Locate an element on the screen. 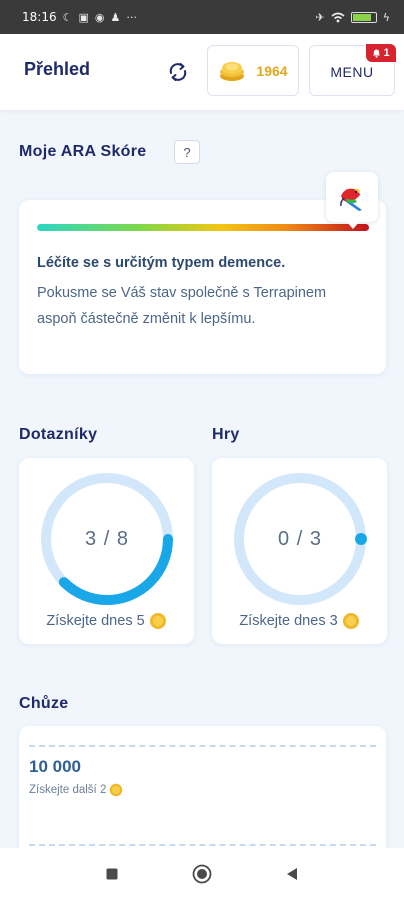 The height and width of the screenshot is (900, 404). questionnaires-title: Dotazníky is located at coordinates (58, 434).